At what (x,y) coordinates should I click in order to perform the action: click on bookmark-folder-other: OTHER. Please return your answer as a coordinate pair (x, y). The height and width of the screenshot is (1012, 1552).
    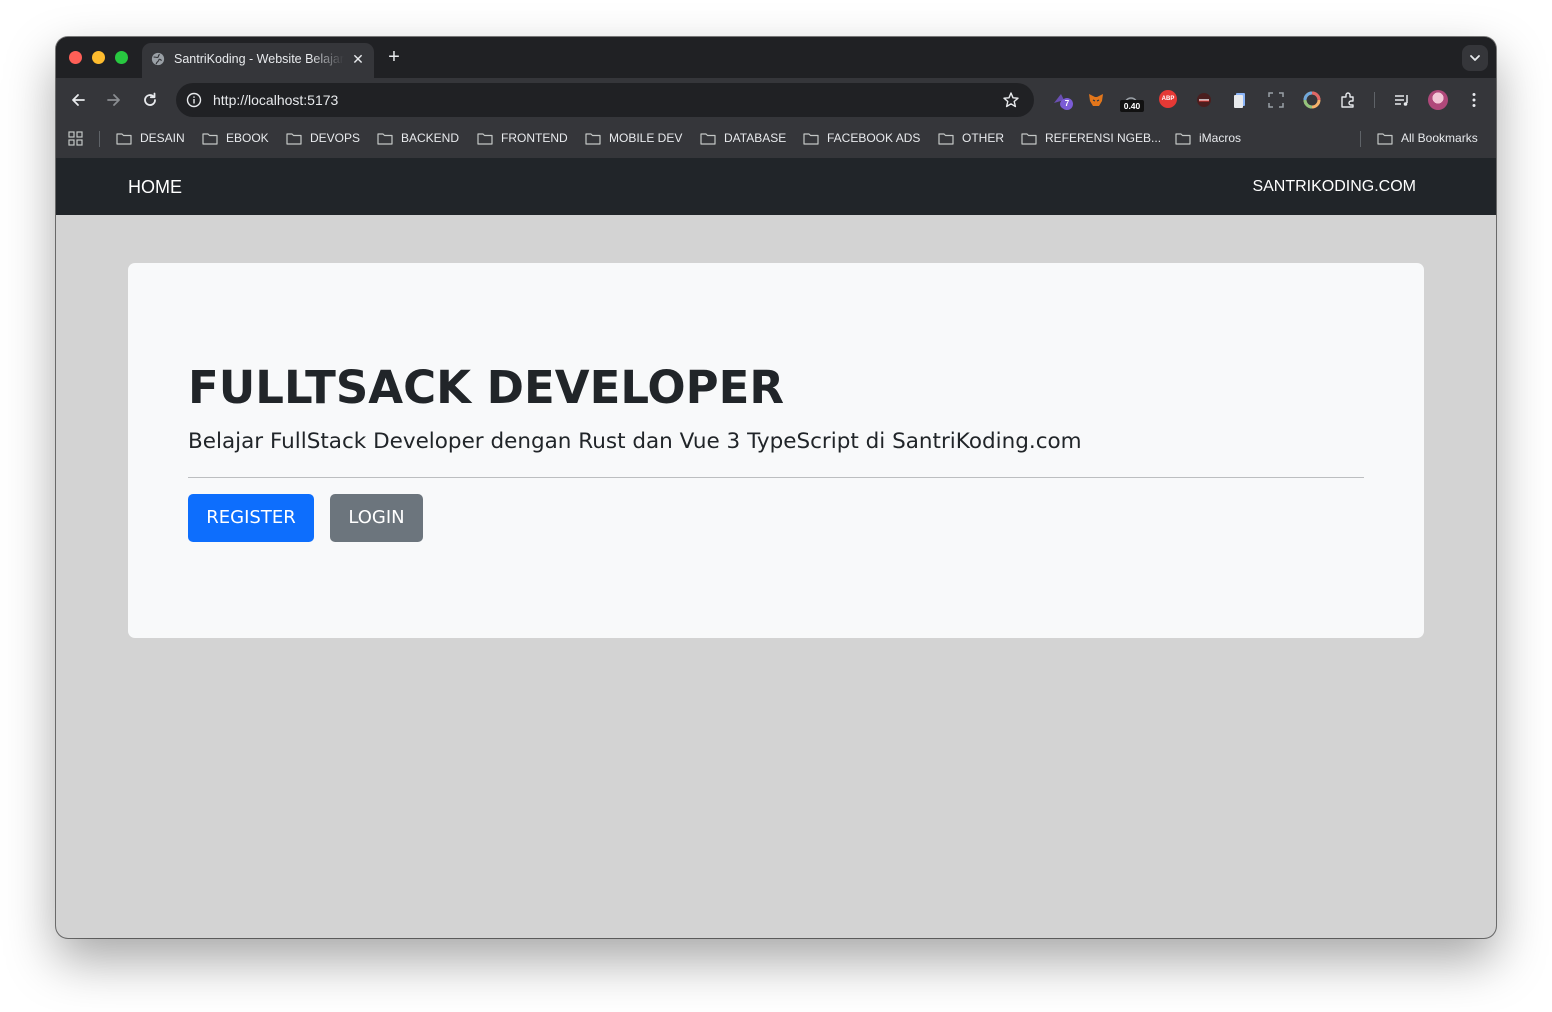
    Looking at the image, I should click on (971, 138).